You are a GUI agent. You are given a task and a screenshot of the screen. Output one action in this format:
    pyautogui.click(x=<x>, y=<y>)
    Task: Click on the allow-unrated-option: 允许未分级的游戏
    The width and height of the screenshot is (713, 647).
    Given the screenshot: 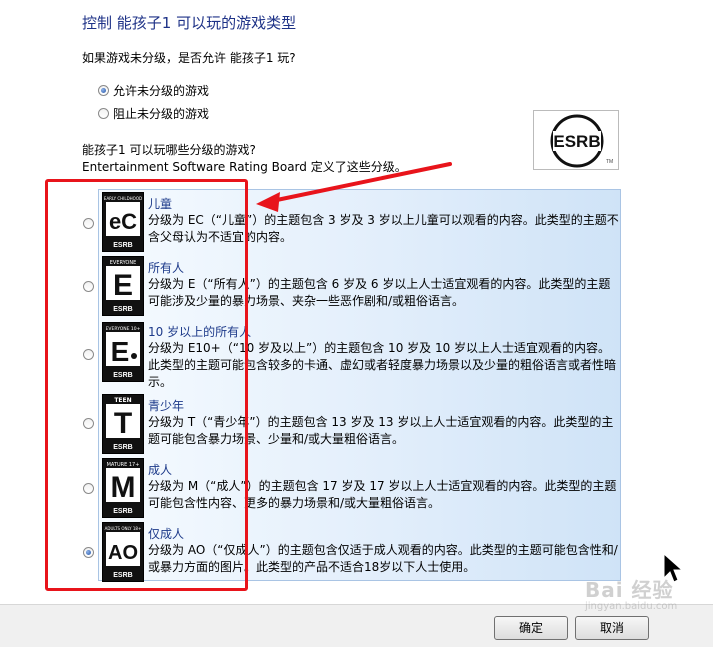 What is the action you would take?
    pyautogui.click(x=153, y=90)
    